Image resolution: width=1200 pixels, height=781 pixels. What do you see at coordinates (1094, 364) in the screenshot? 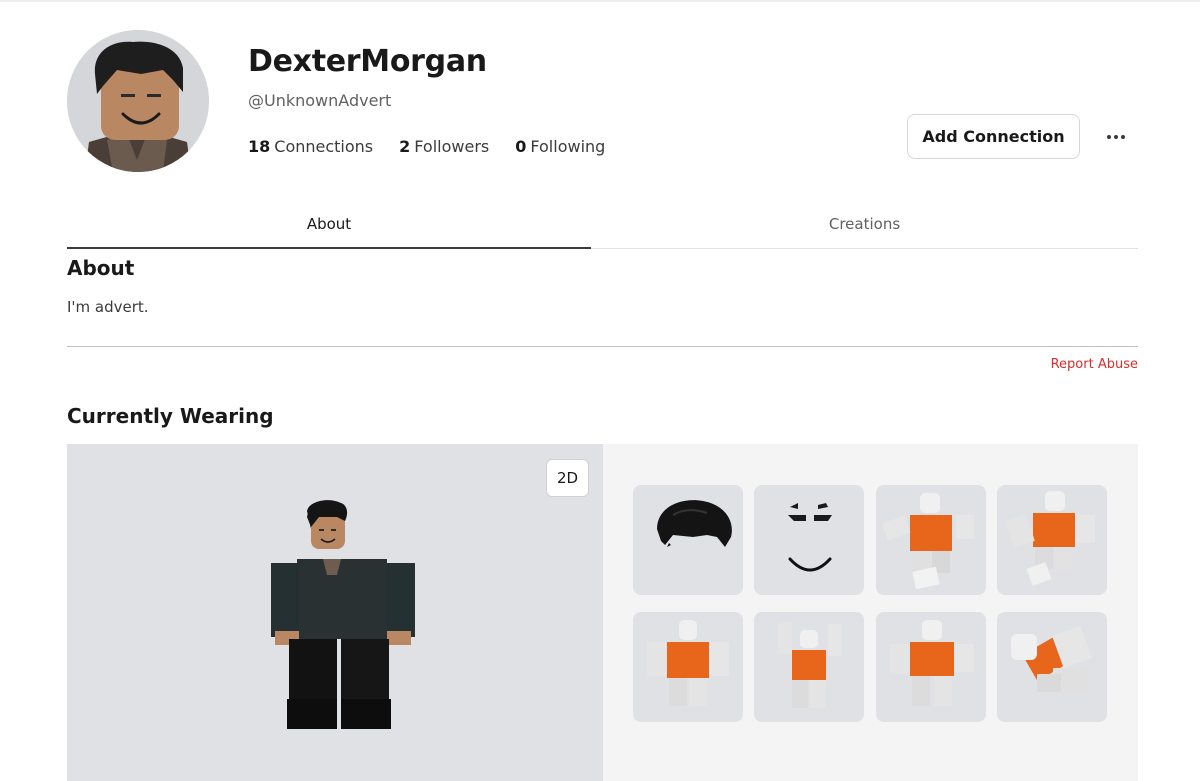
I see `report-abuse-link: Report Abuse` at bounding box center [1094, 364].